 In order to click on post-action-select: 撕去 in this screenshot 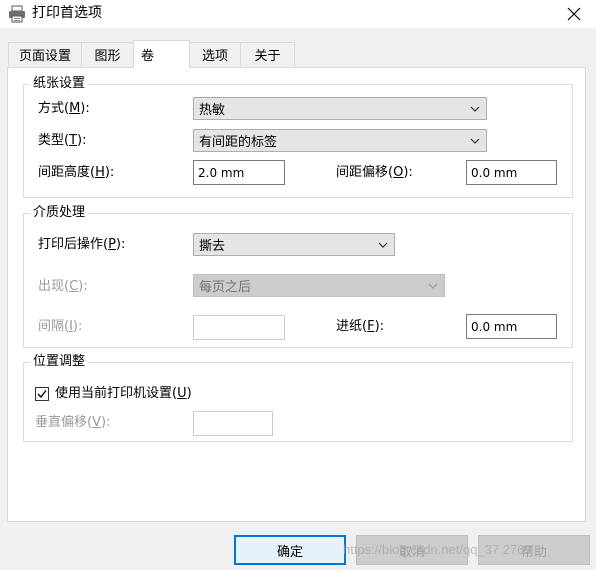, I will do `click(294, 244)`.